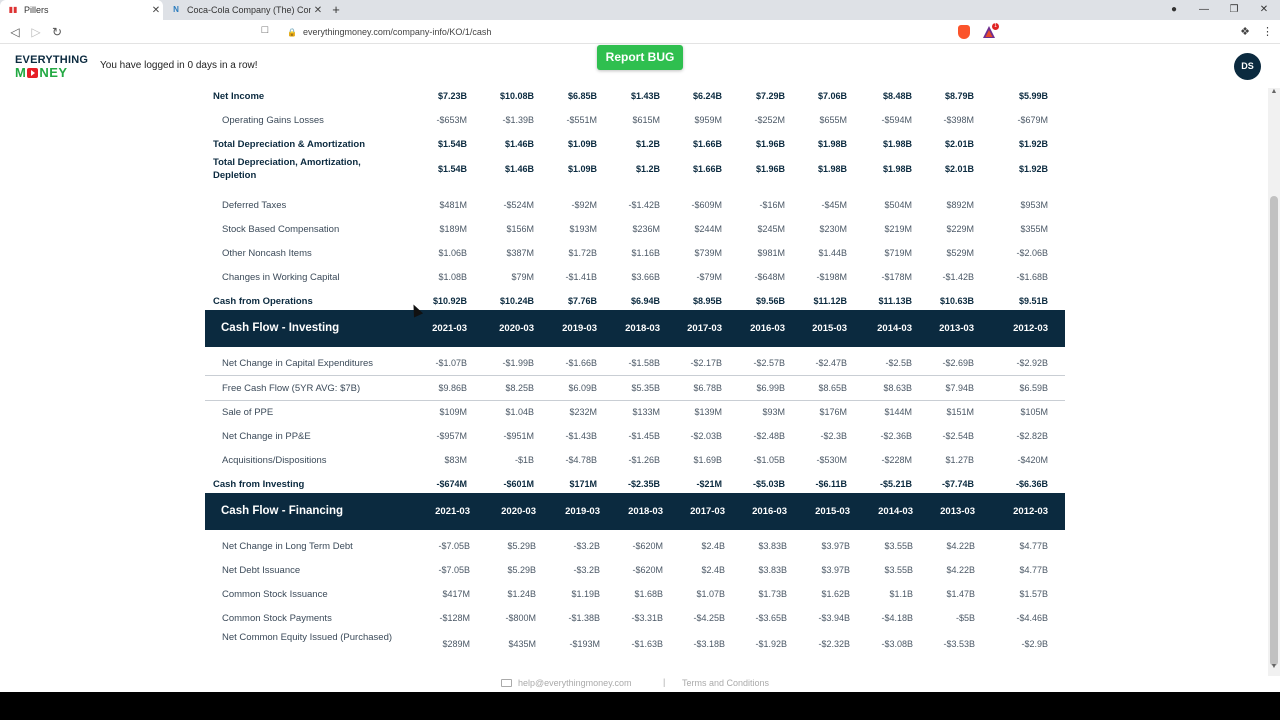  What do you see at coordinates (57, 32) in the screenshot?
I see `reload-icon: ↻` at bounding box center [57, 32].